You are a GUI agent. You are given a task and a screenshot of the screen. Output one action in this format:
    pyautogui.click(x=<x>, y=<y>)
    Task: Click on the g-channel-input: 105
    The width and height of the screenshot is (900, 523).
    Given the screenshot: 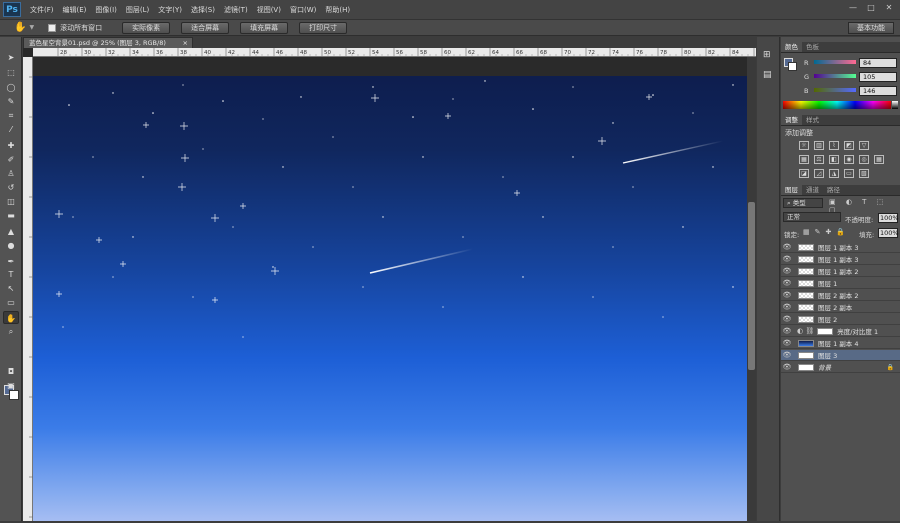 What is the action you would take?
    pyautogui.click(x=878, y=77)
    